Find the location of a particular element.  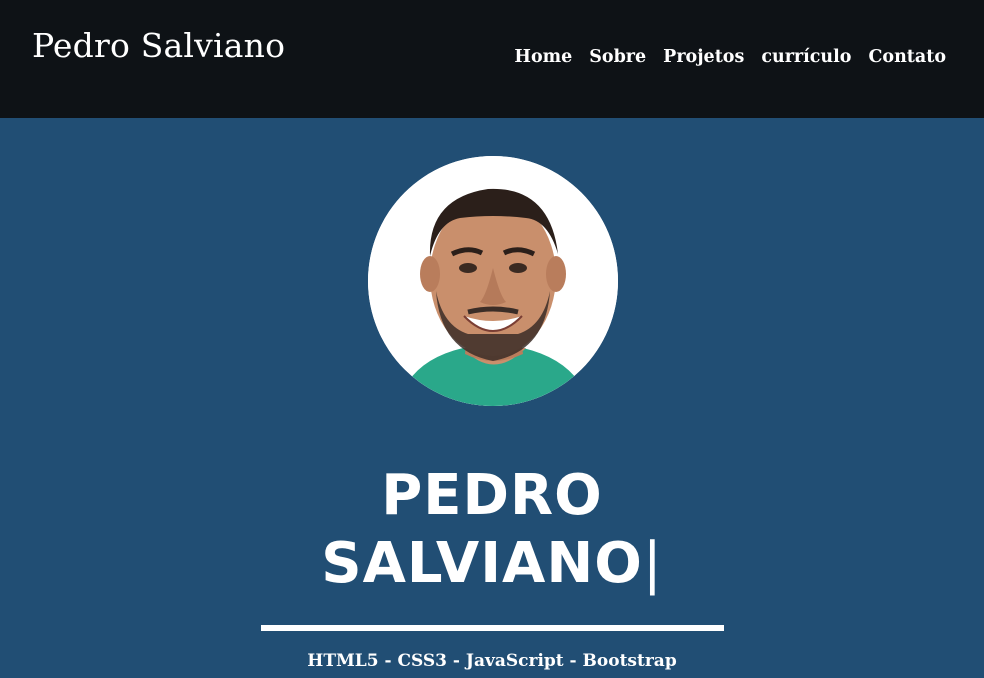

nav-link-curriculo: currículo is located at coordinates (806, 57).